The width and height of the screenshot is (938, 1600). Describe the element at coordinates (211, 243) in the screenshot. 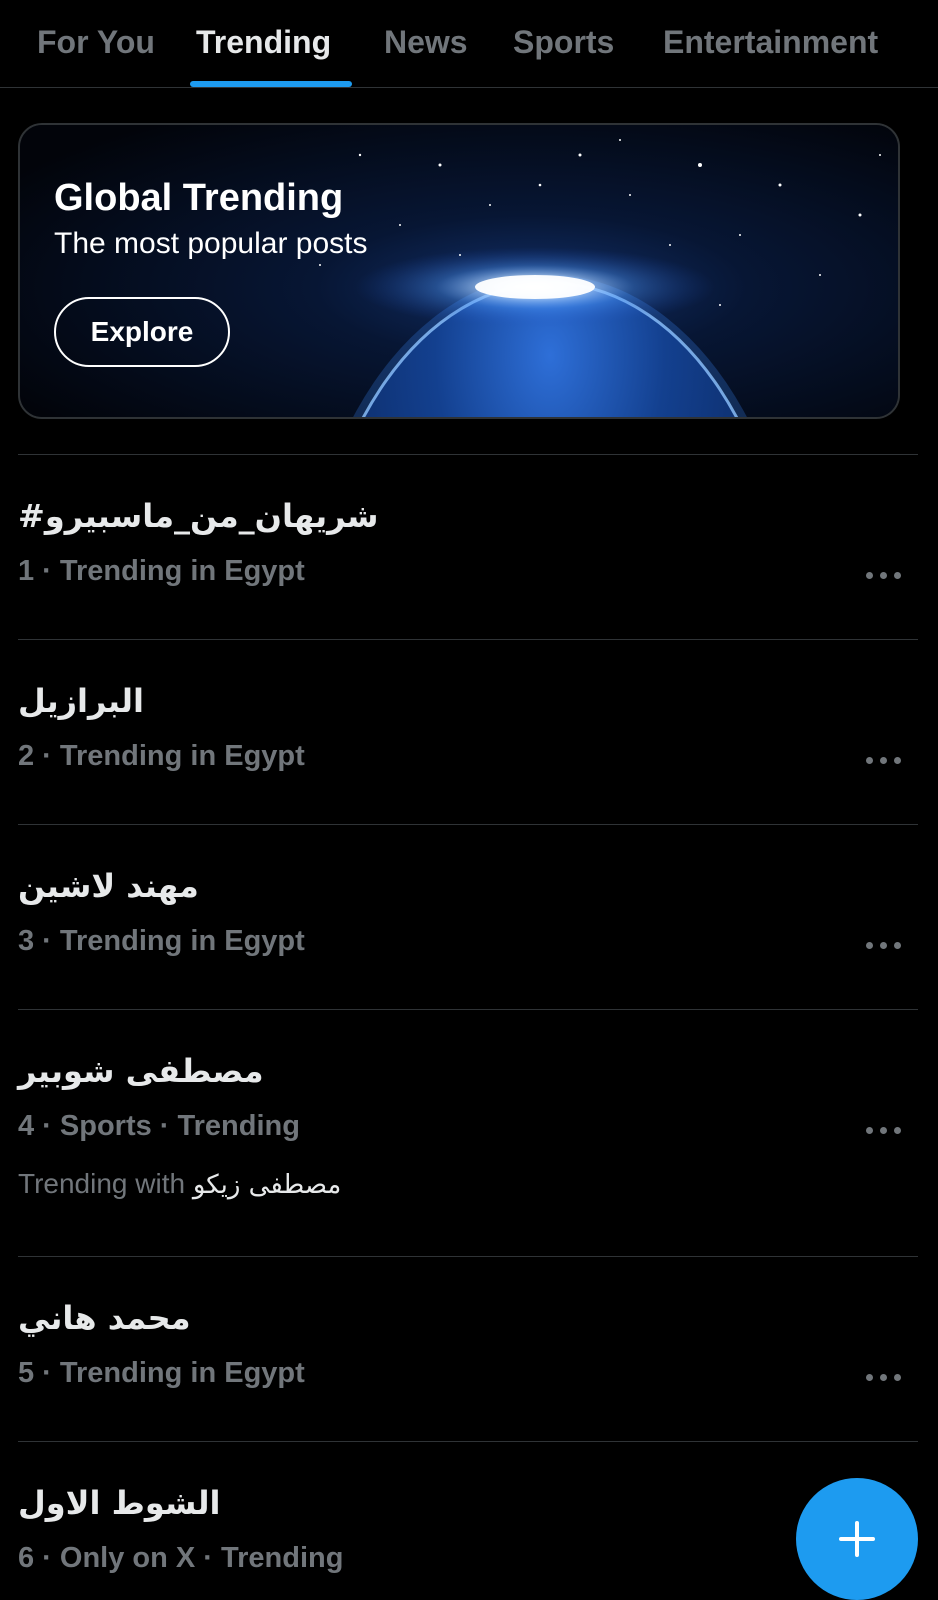

I see `banner-subtitle: The most popular posts` at that location.